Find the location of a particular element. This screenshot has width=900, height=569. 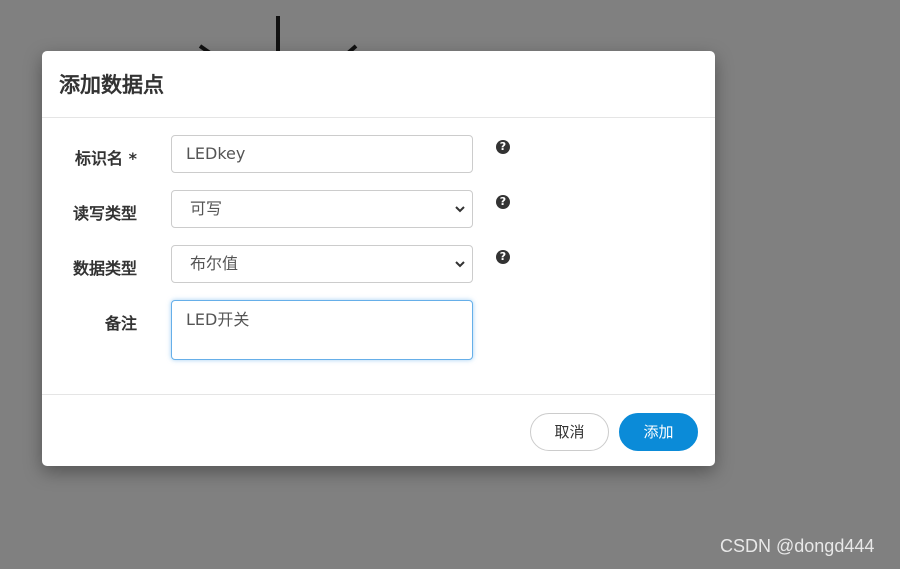

rw-type-help-icon: ? is located at coordinates (503, 202).